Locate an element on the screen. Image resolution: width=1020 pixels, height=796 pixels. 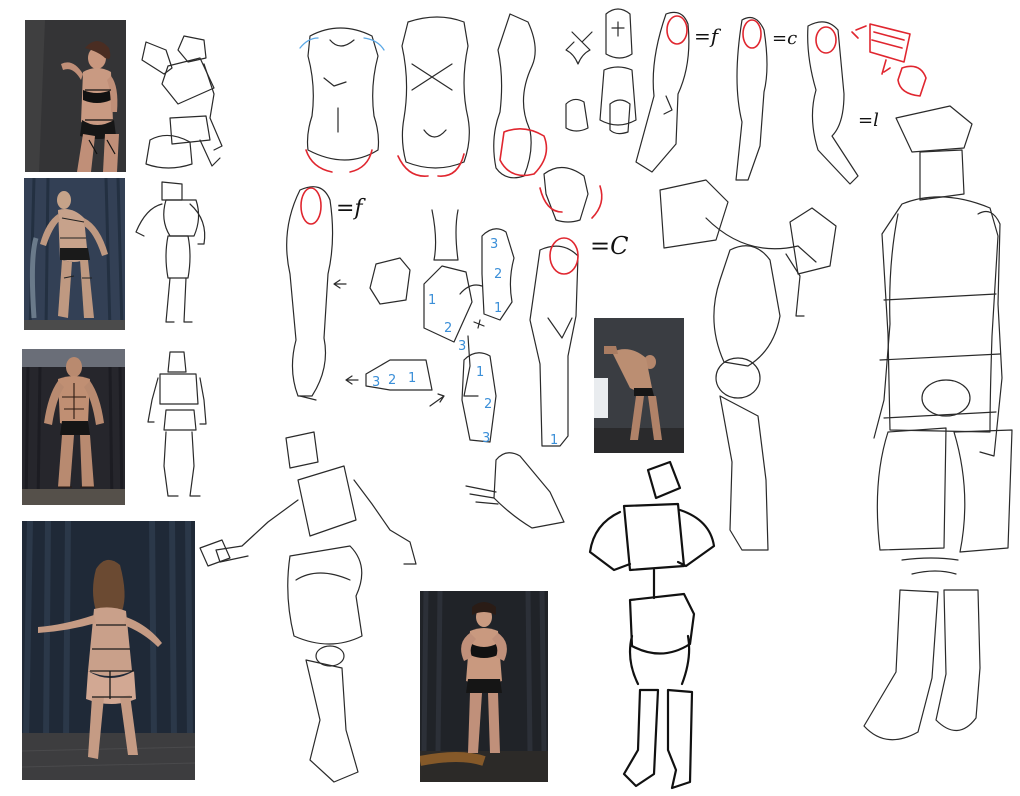
leg-study-right is located at coordinates (566, 306).